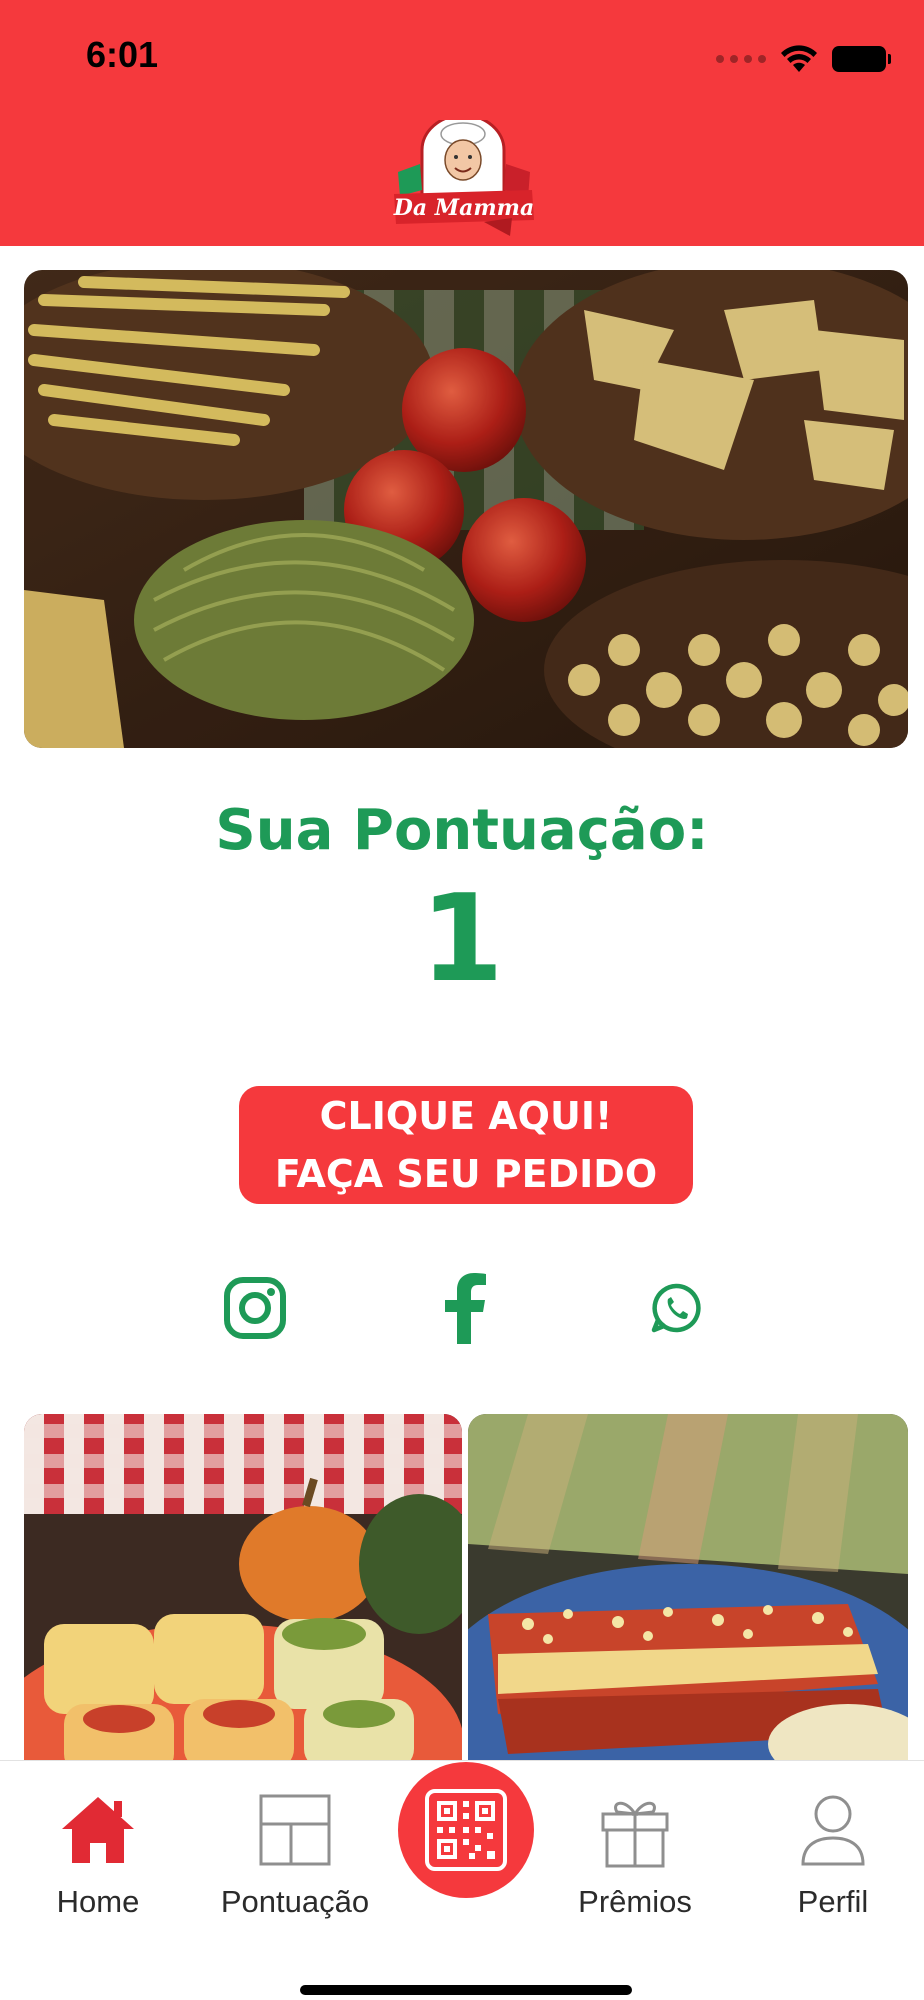  Describe the element at coordinates (635, 1901) in the screenshot. I see `tab-premios-label: Prêmios` at that location.